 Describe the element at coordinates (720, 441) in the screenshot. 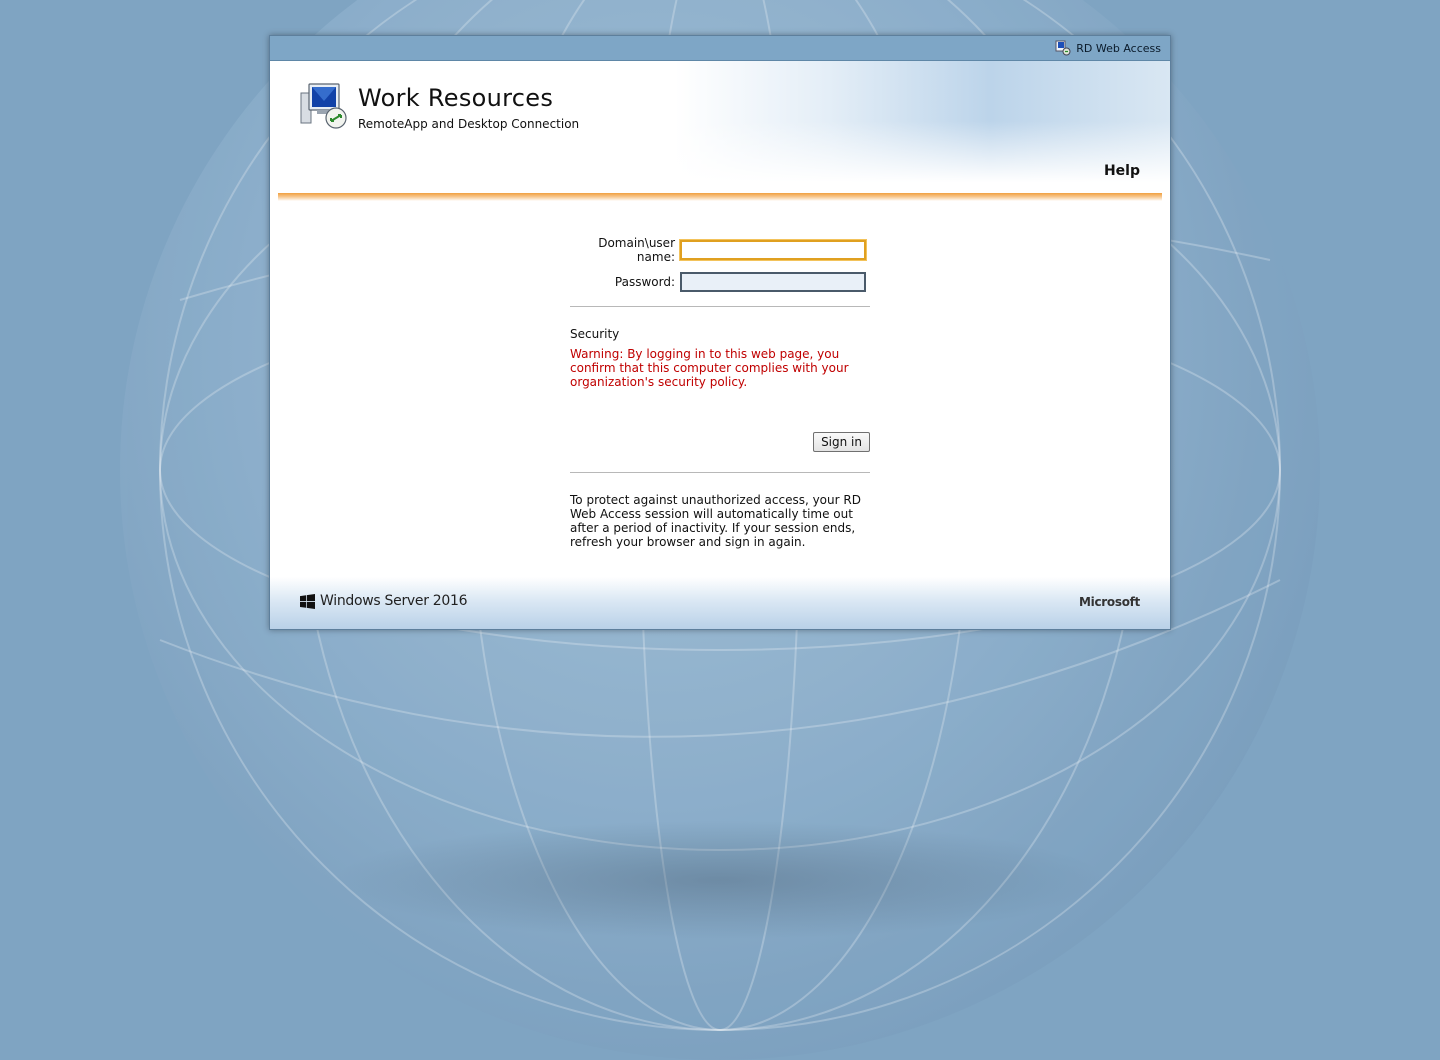

I see `signin-container: Sign in` at that location.